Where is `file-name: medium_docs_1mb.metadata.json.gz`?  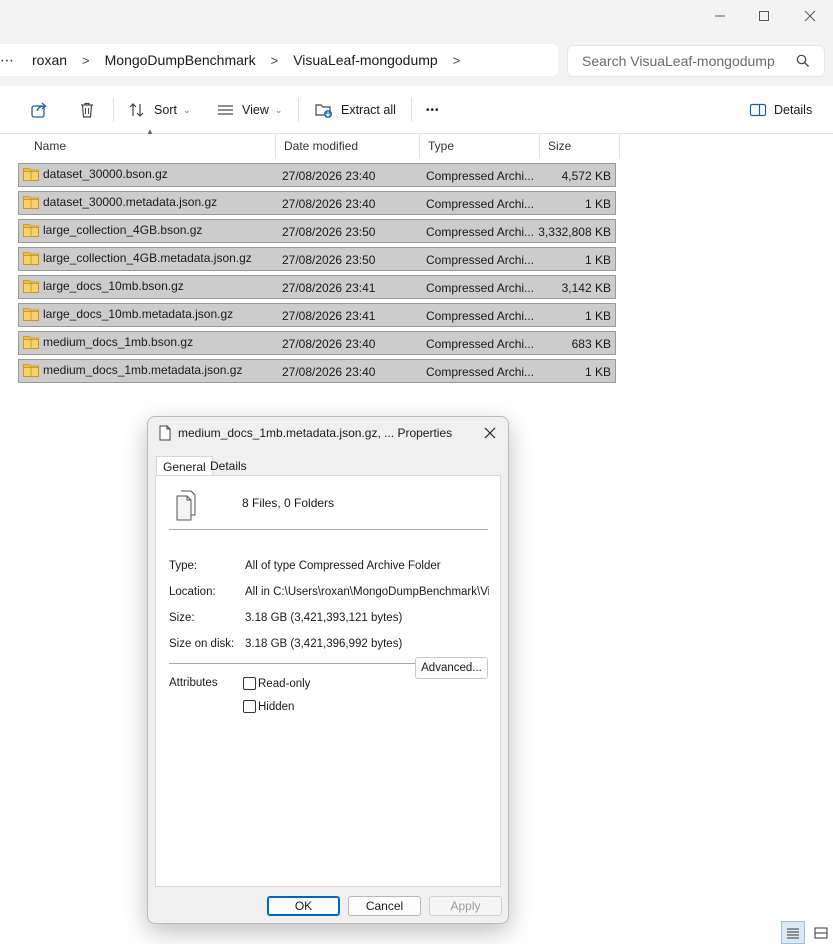 file-name: medium_docs_1mb.metadata.json.gz is located at coordinates (143, 370).